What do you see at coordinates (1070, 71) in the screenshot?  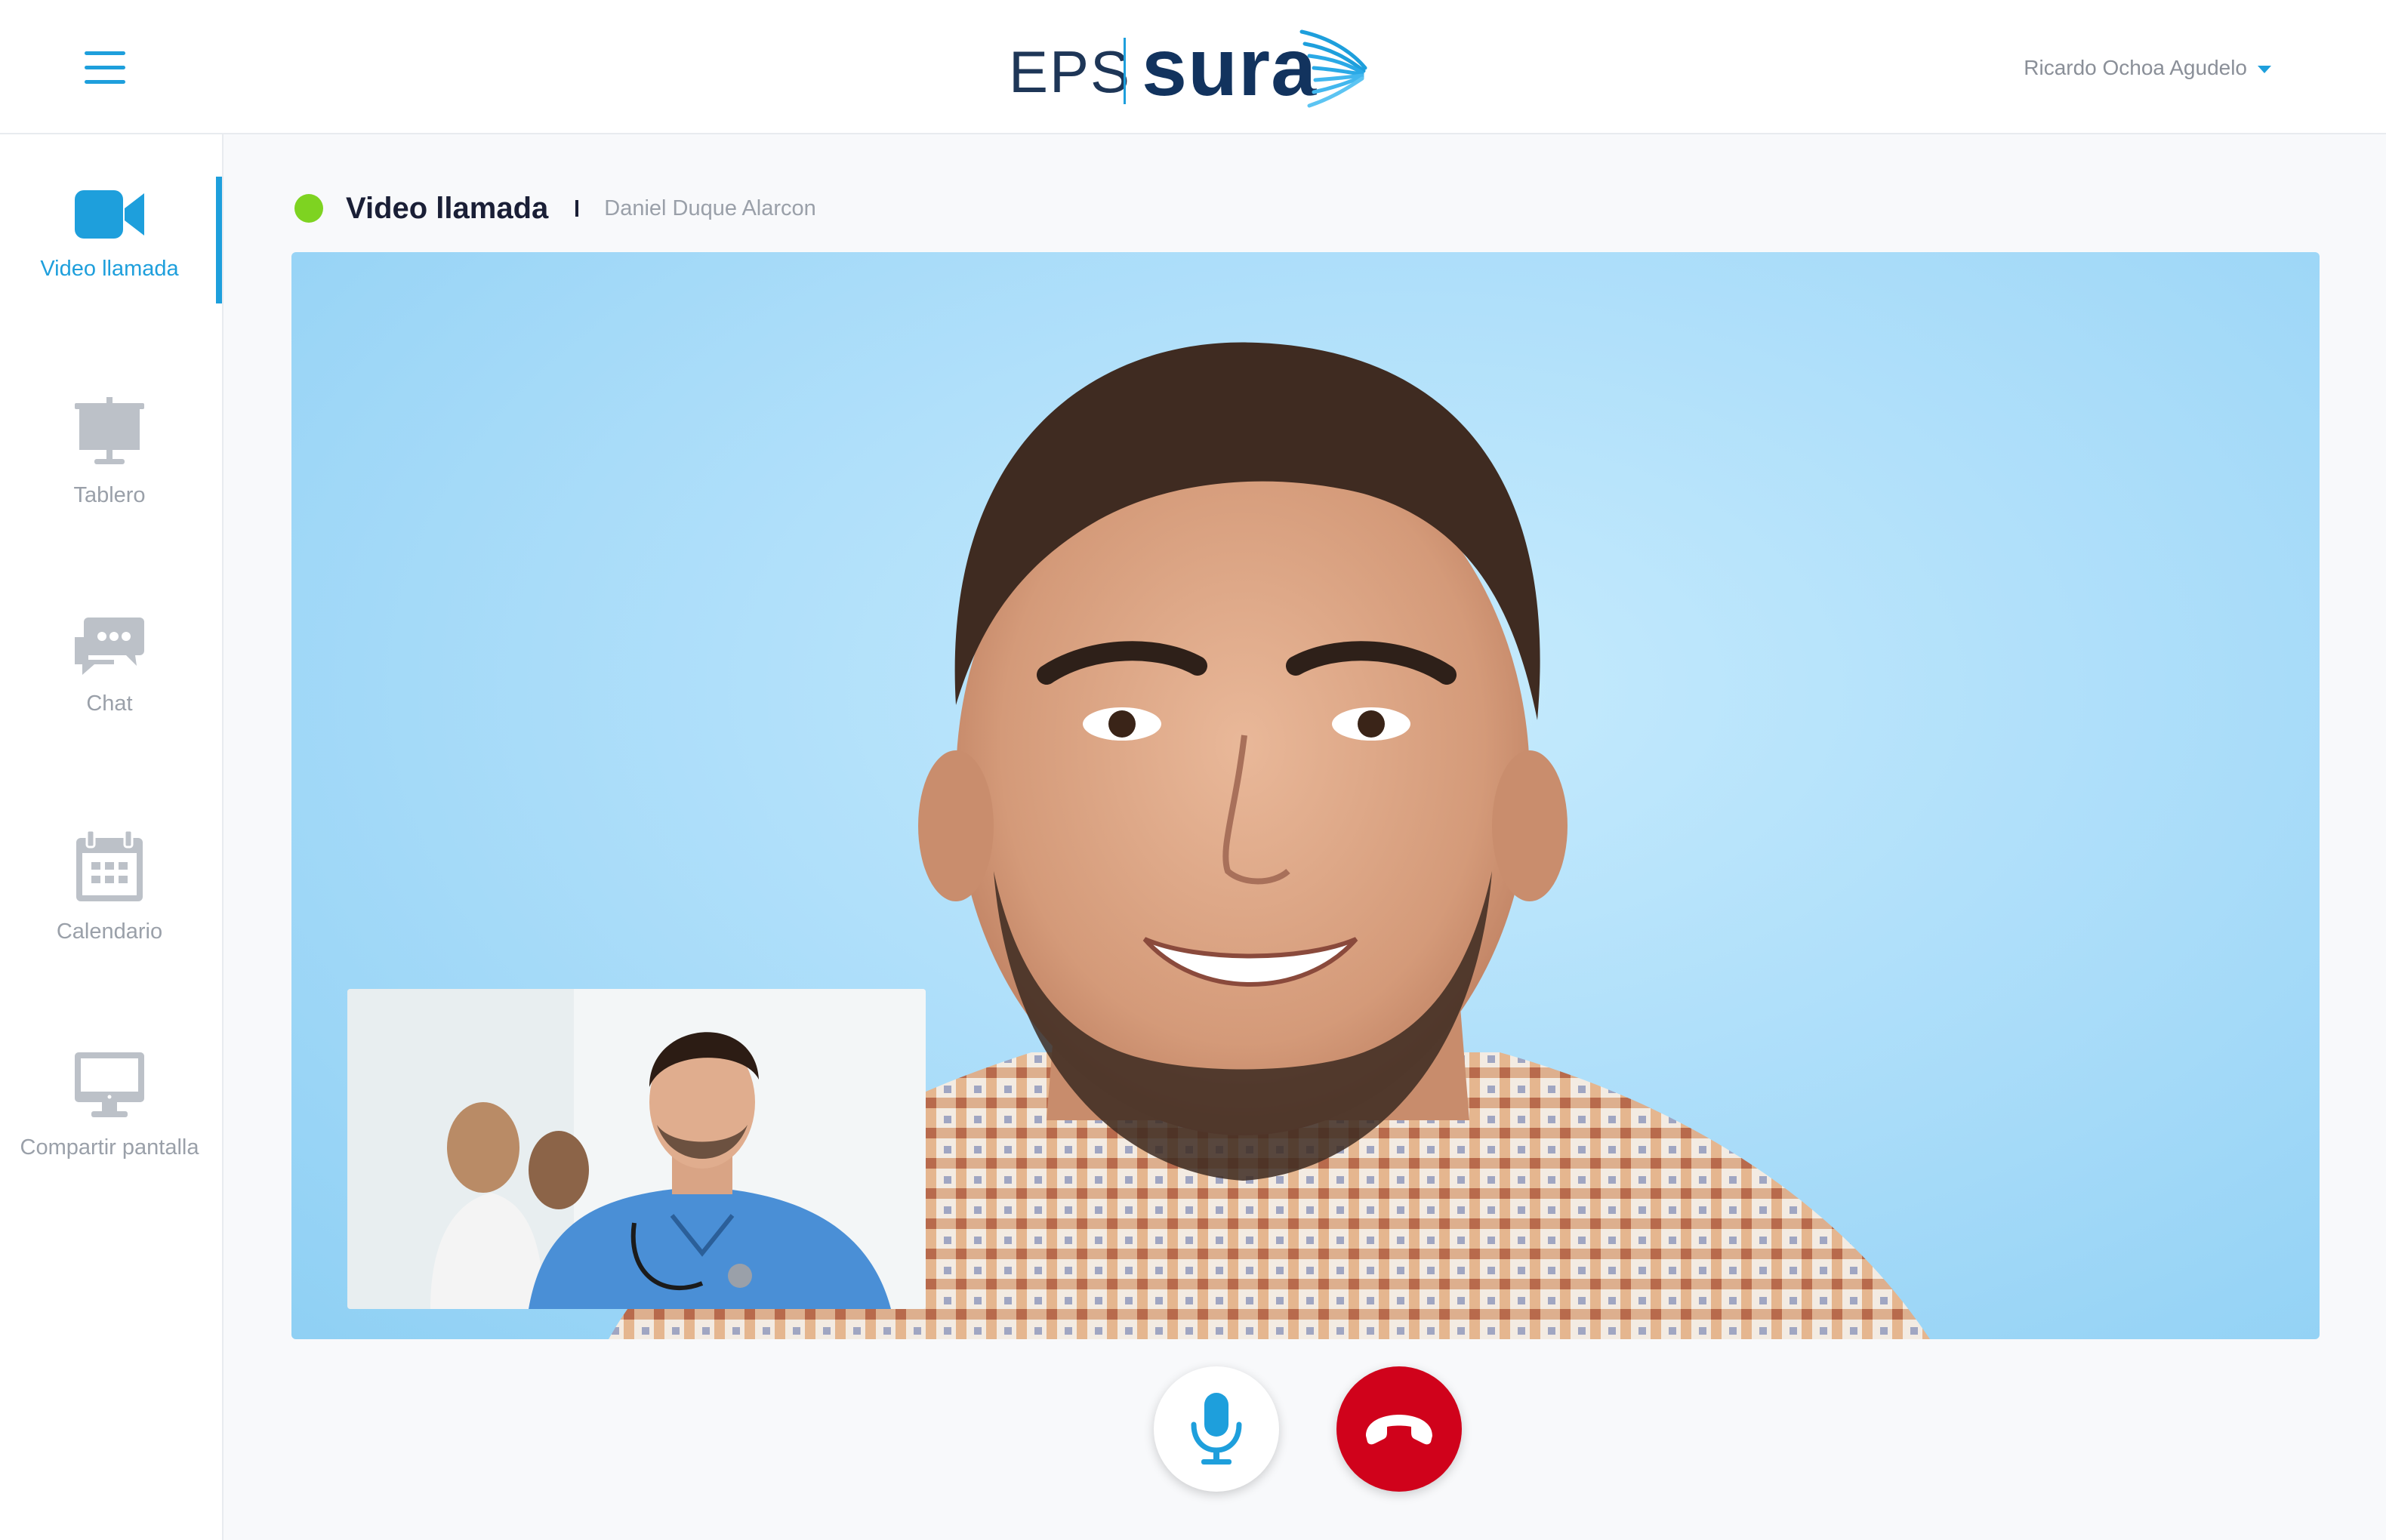 I see `logo-eps-text: EPS` at bounding box center [1070, 71].